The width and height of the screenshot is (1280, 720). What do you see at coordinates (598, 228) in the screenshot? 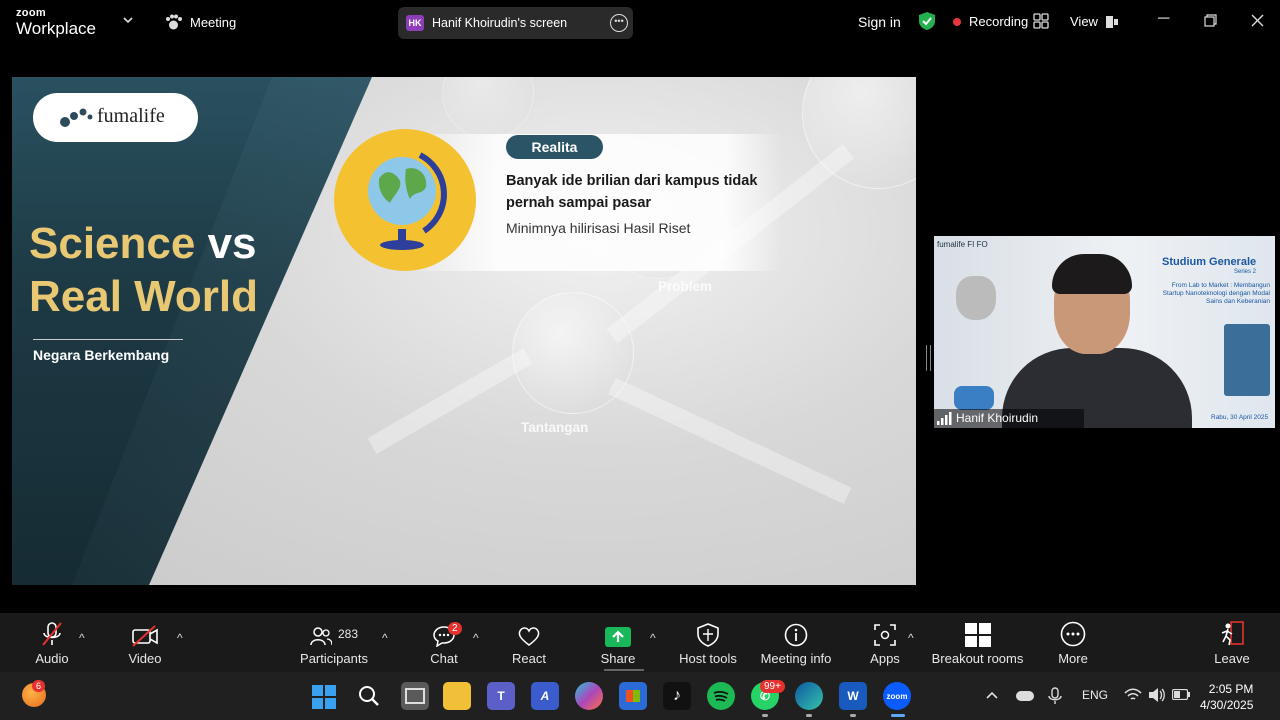
I see `slide-subtext: Minimnya hilirisasi Hasil Riset` at bounding box center [598, 228].